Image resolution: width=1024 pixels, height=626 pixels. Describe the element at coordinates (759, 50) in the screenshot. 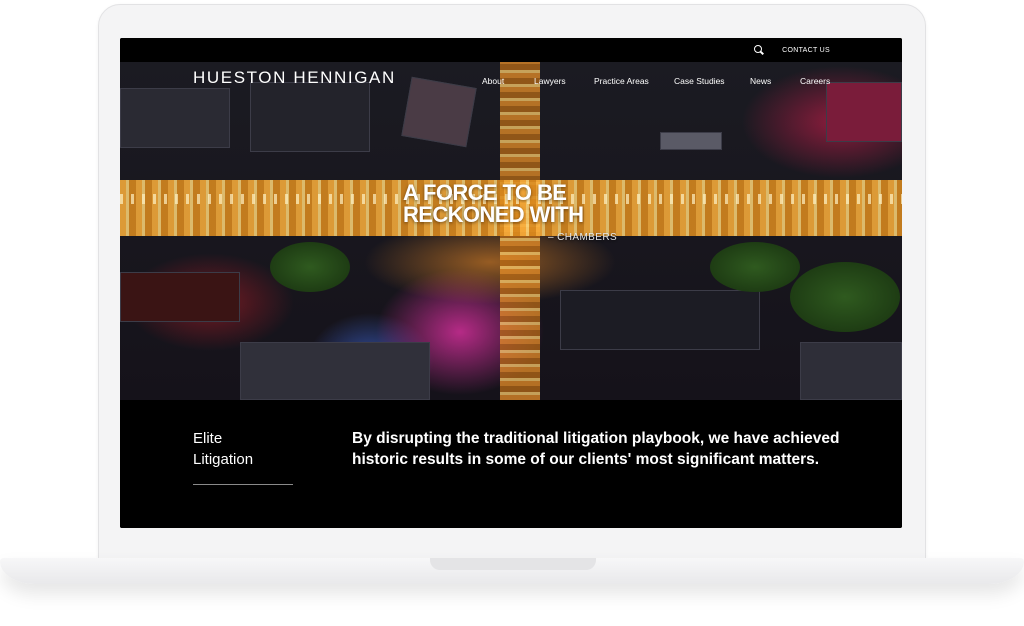

I see `search-icon` at that location.